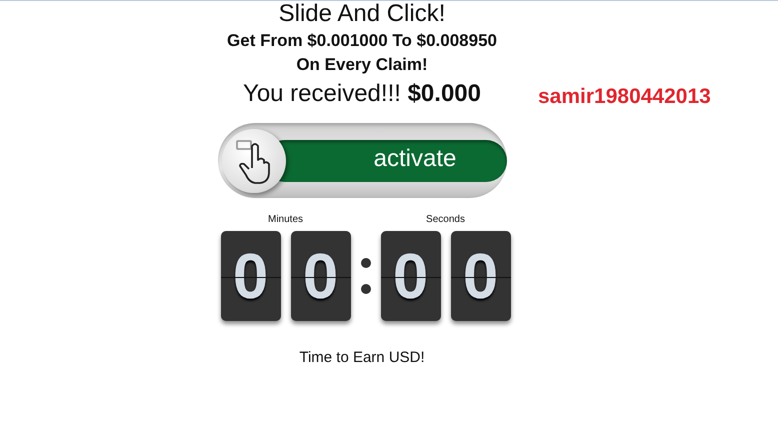  What do you see at coordinates (445, 219) in the screenshot?
I see `timer-label: Seconds` at bounding box center [445, 219].